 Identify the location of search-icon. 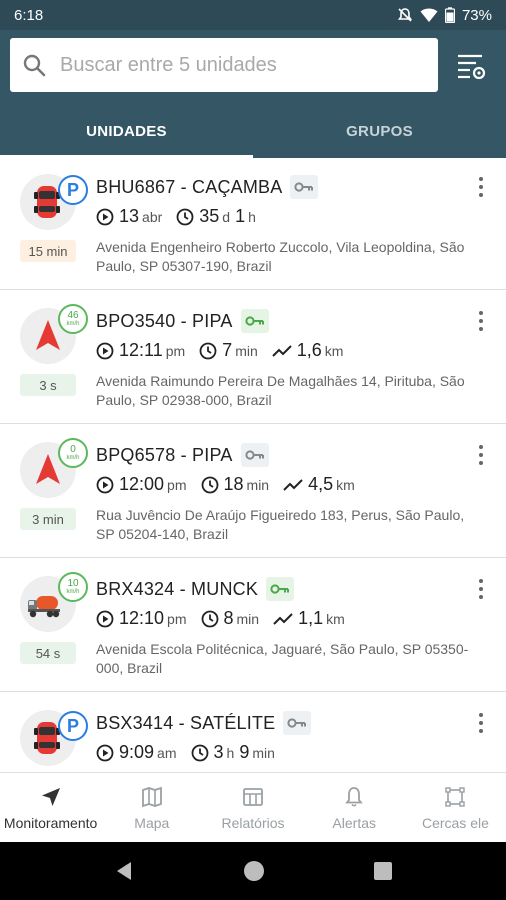
(34, 65).